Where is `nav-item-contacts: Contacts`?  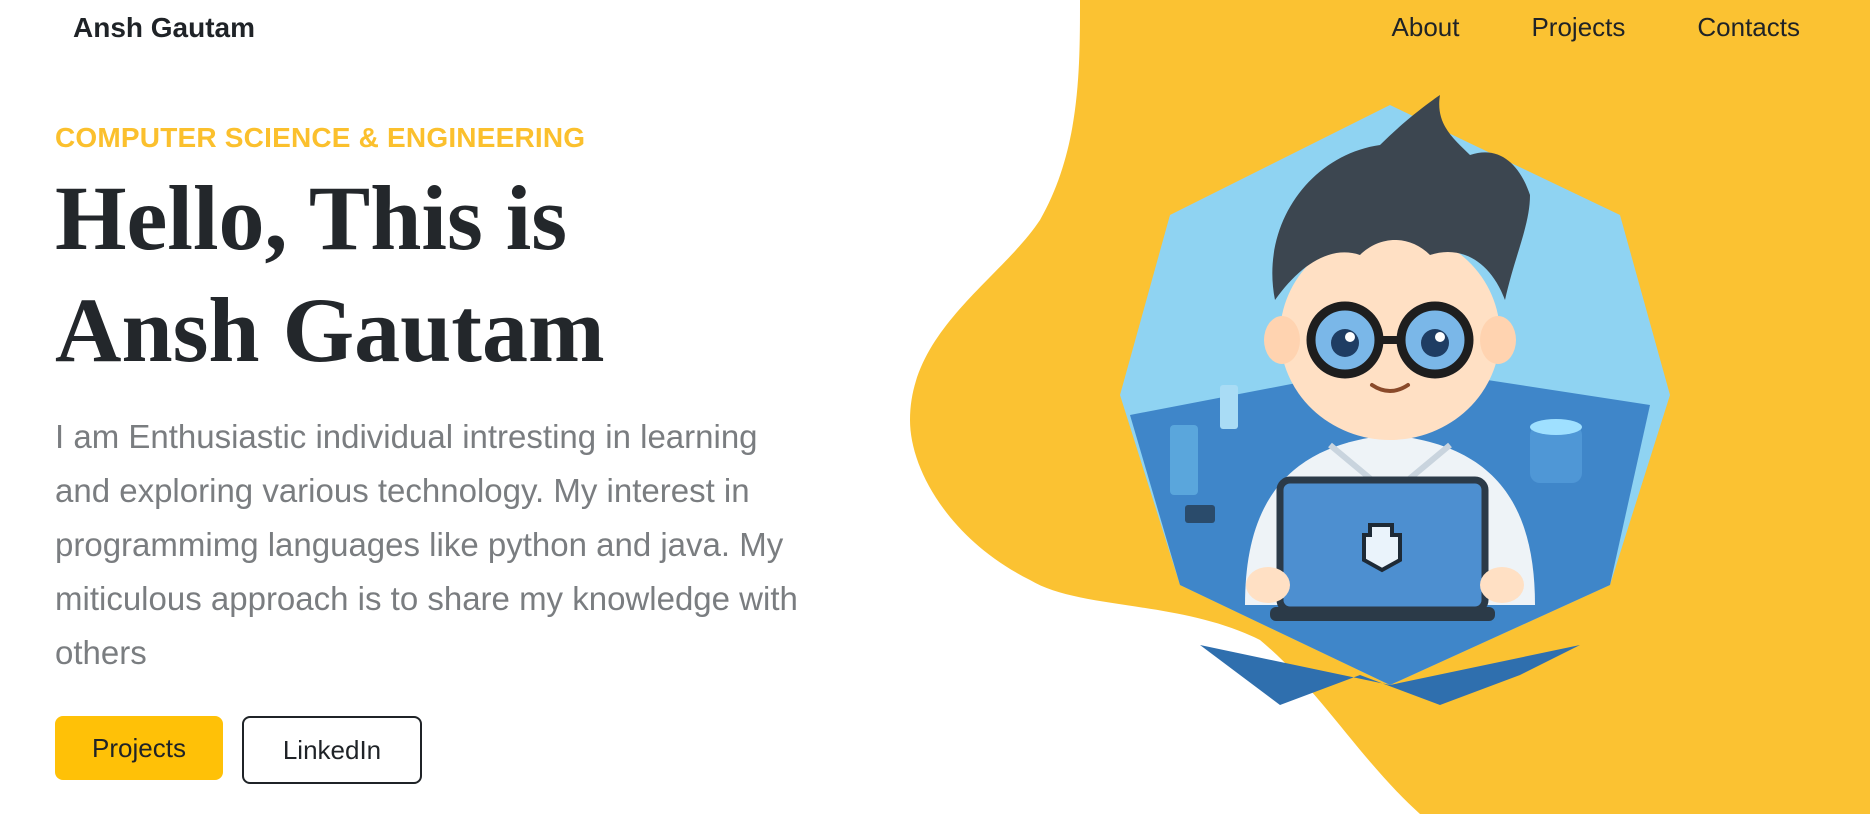
nav-item-contacts: Contacts is located at coordinates (1748, 27).